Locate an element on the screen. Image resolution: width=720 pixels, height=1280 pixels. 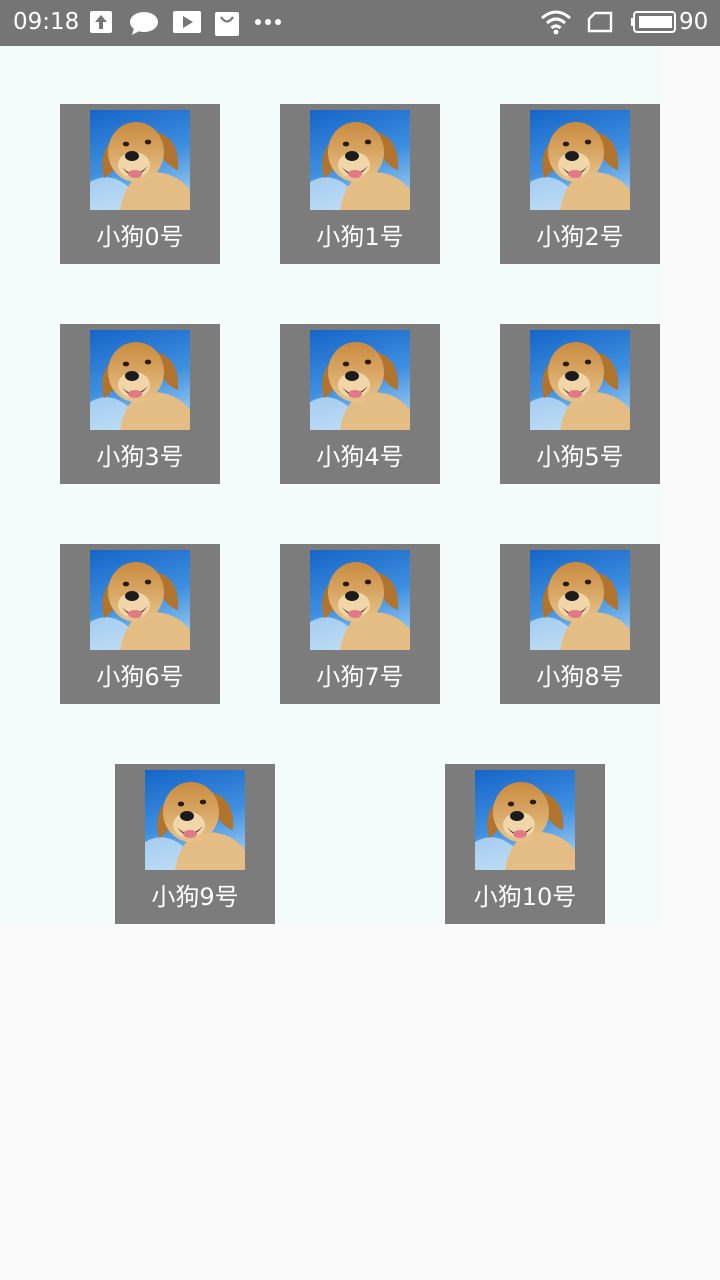
dog-card-7: 小狗7号 is located at coordinates (360, 624).